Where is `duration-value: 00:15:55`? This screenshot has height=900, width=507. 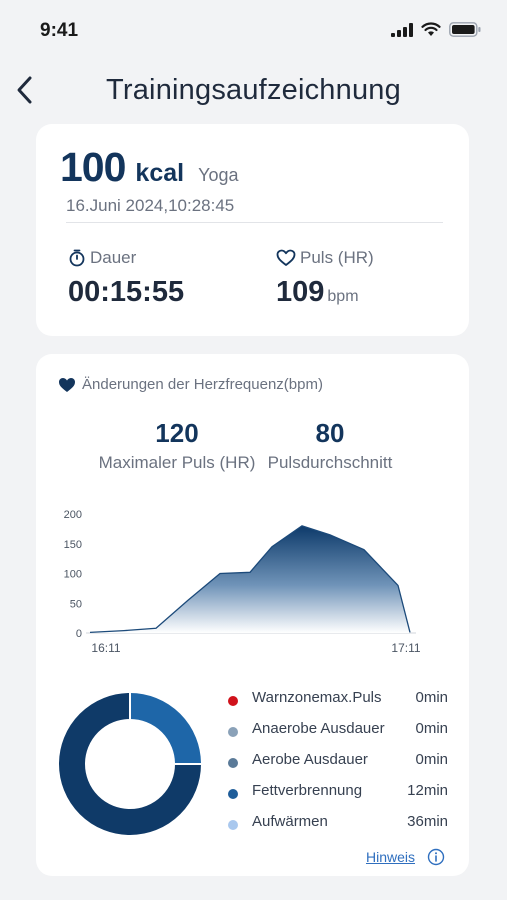 duration-value: 00:15:55 is located at coordinates (126, 292).